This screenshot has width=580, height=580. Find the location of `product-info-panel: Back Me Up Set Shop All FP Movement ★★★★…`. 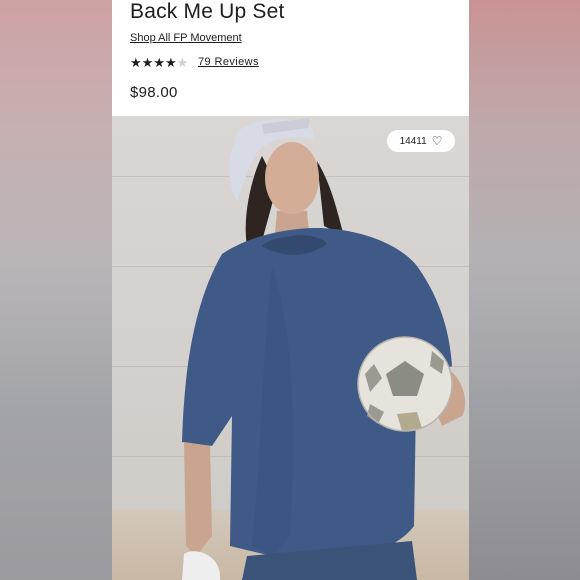

product-info-panel: Back Me Up Set Shop All FP Movement ★★★★… is located at coordinates (290, 58).